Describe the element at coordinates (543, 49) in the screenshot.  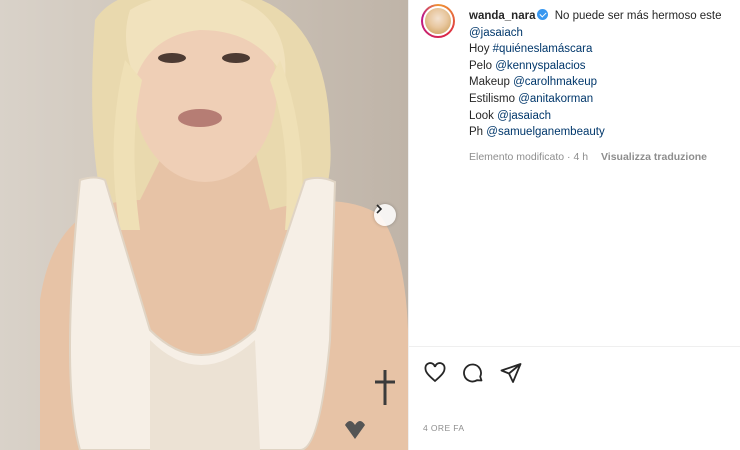
I see `hashtag-link: #quiéneslamáscara` at that location.